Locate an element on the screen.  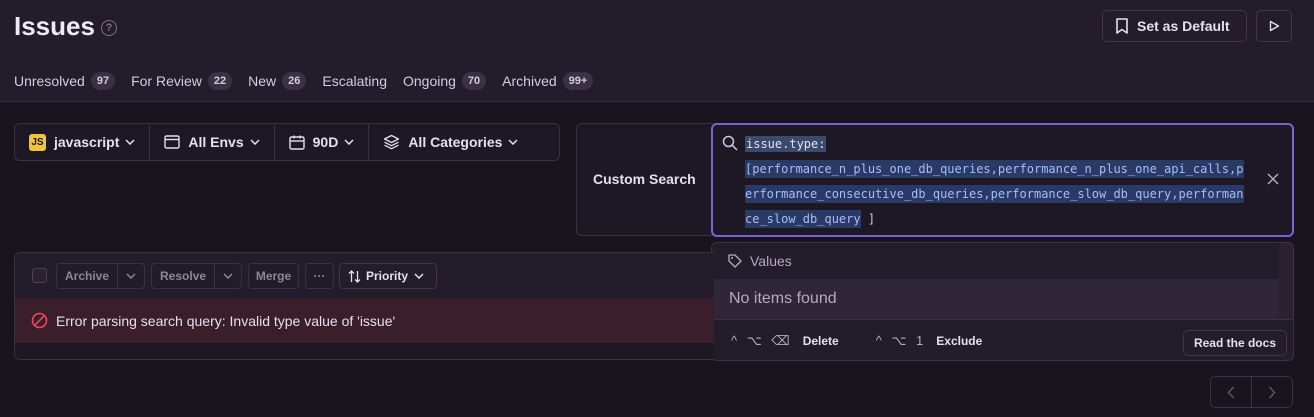
bookmark-icon is located at coordinates (1122, 26).